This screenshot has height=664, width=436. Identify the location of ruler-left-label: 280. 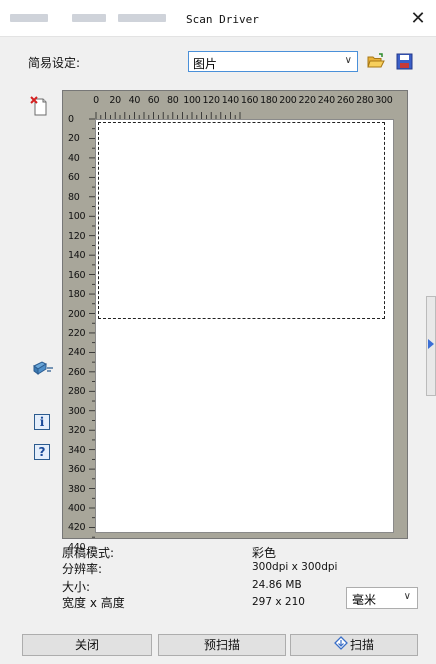
(77, 392).